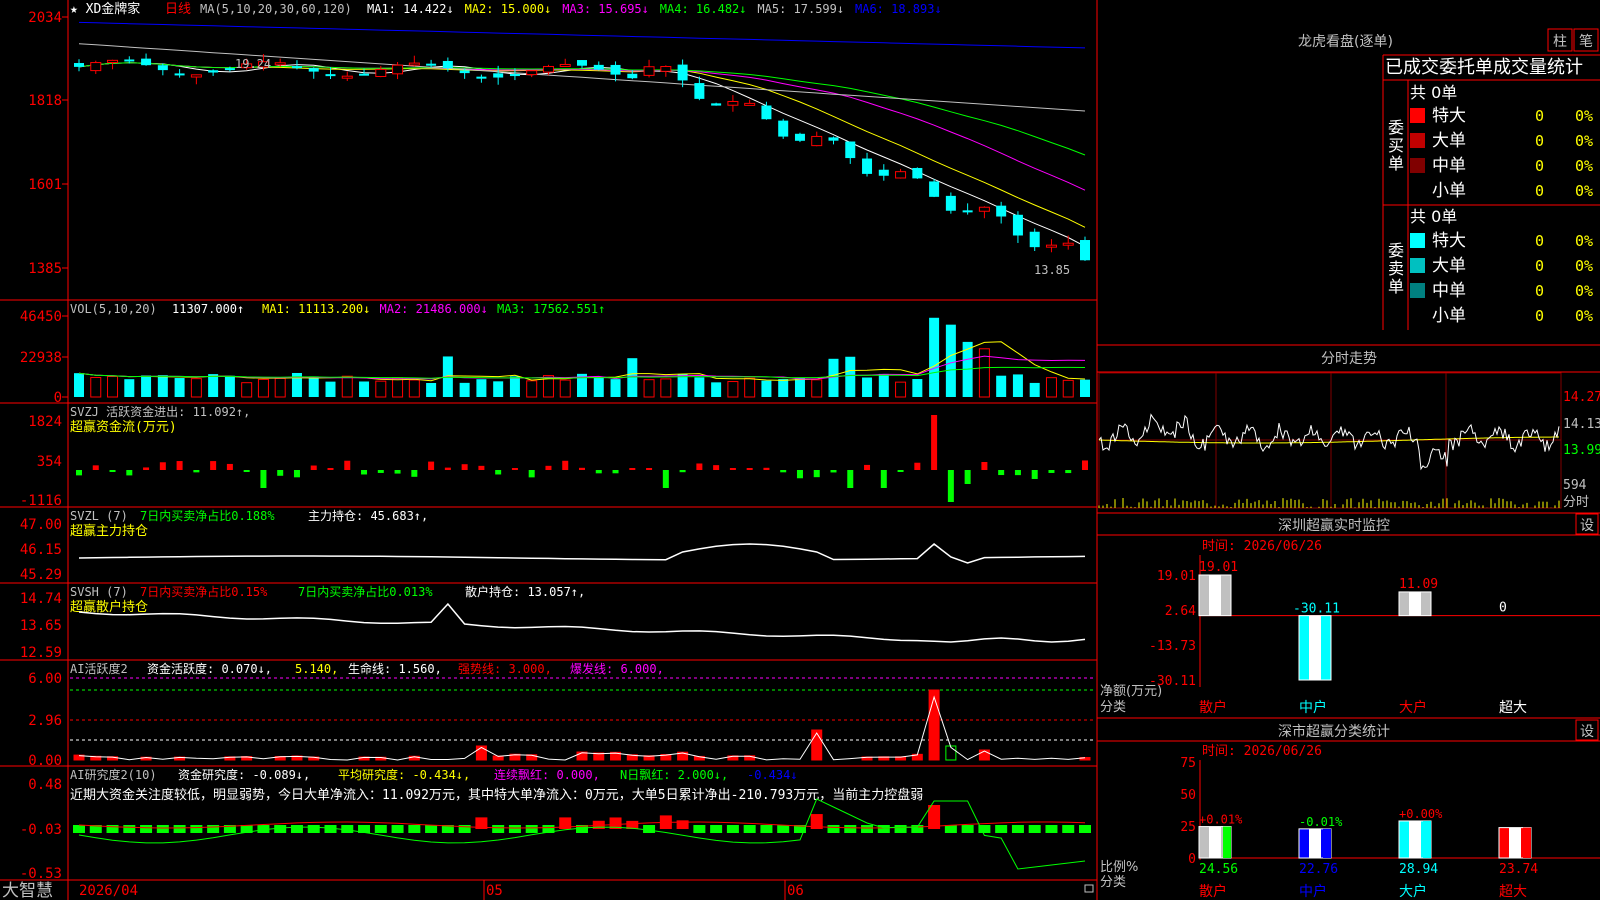  I want to click on sz-category-0: 散户, so click(1213, 707).